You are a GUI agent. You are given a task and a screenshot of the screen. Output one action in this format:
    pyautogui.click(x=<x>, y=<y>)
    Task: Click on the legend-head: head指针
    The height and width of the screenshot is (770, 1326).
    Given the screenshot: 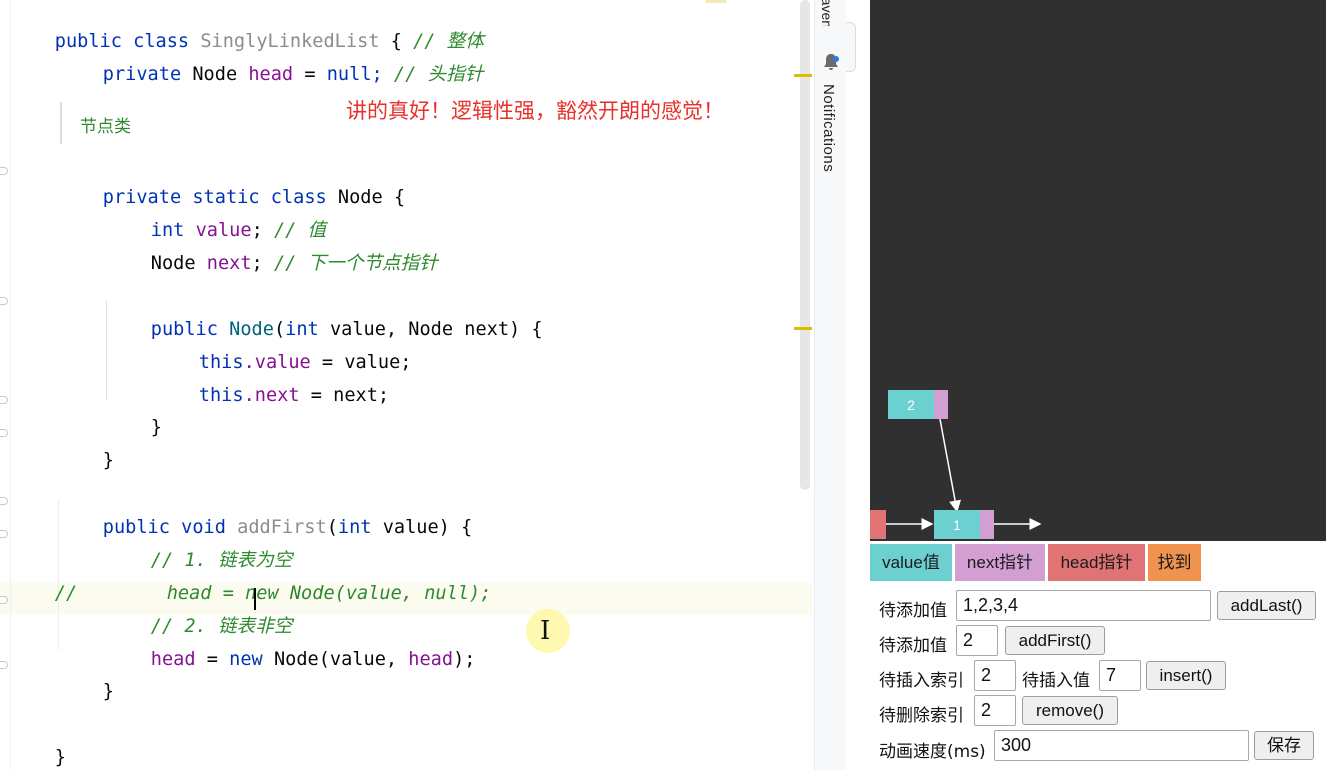 What is the action you would take?
    pyautogui.click(x=1096, y=562)
    